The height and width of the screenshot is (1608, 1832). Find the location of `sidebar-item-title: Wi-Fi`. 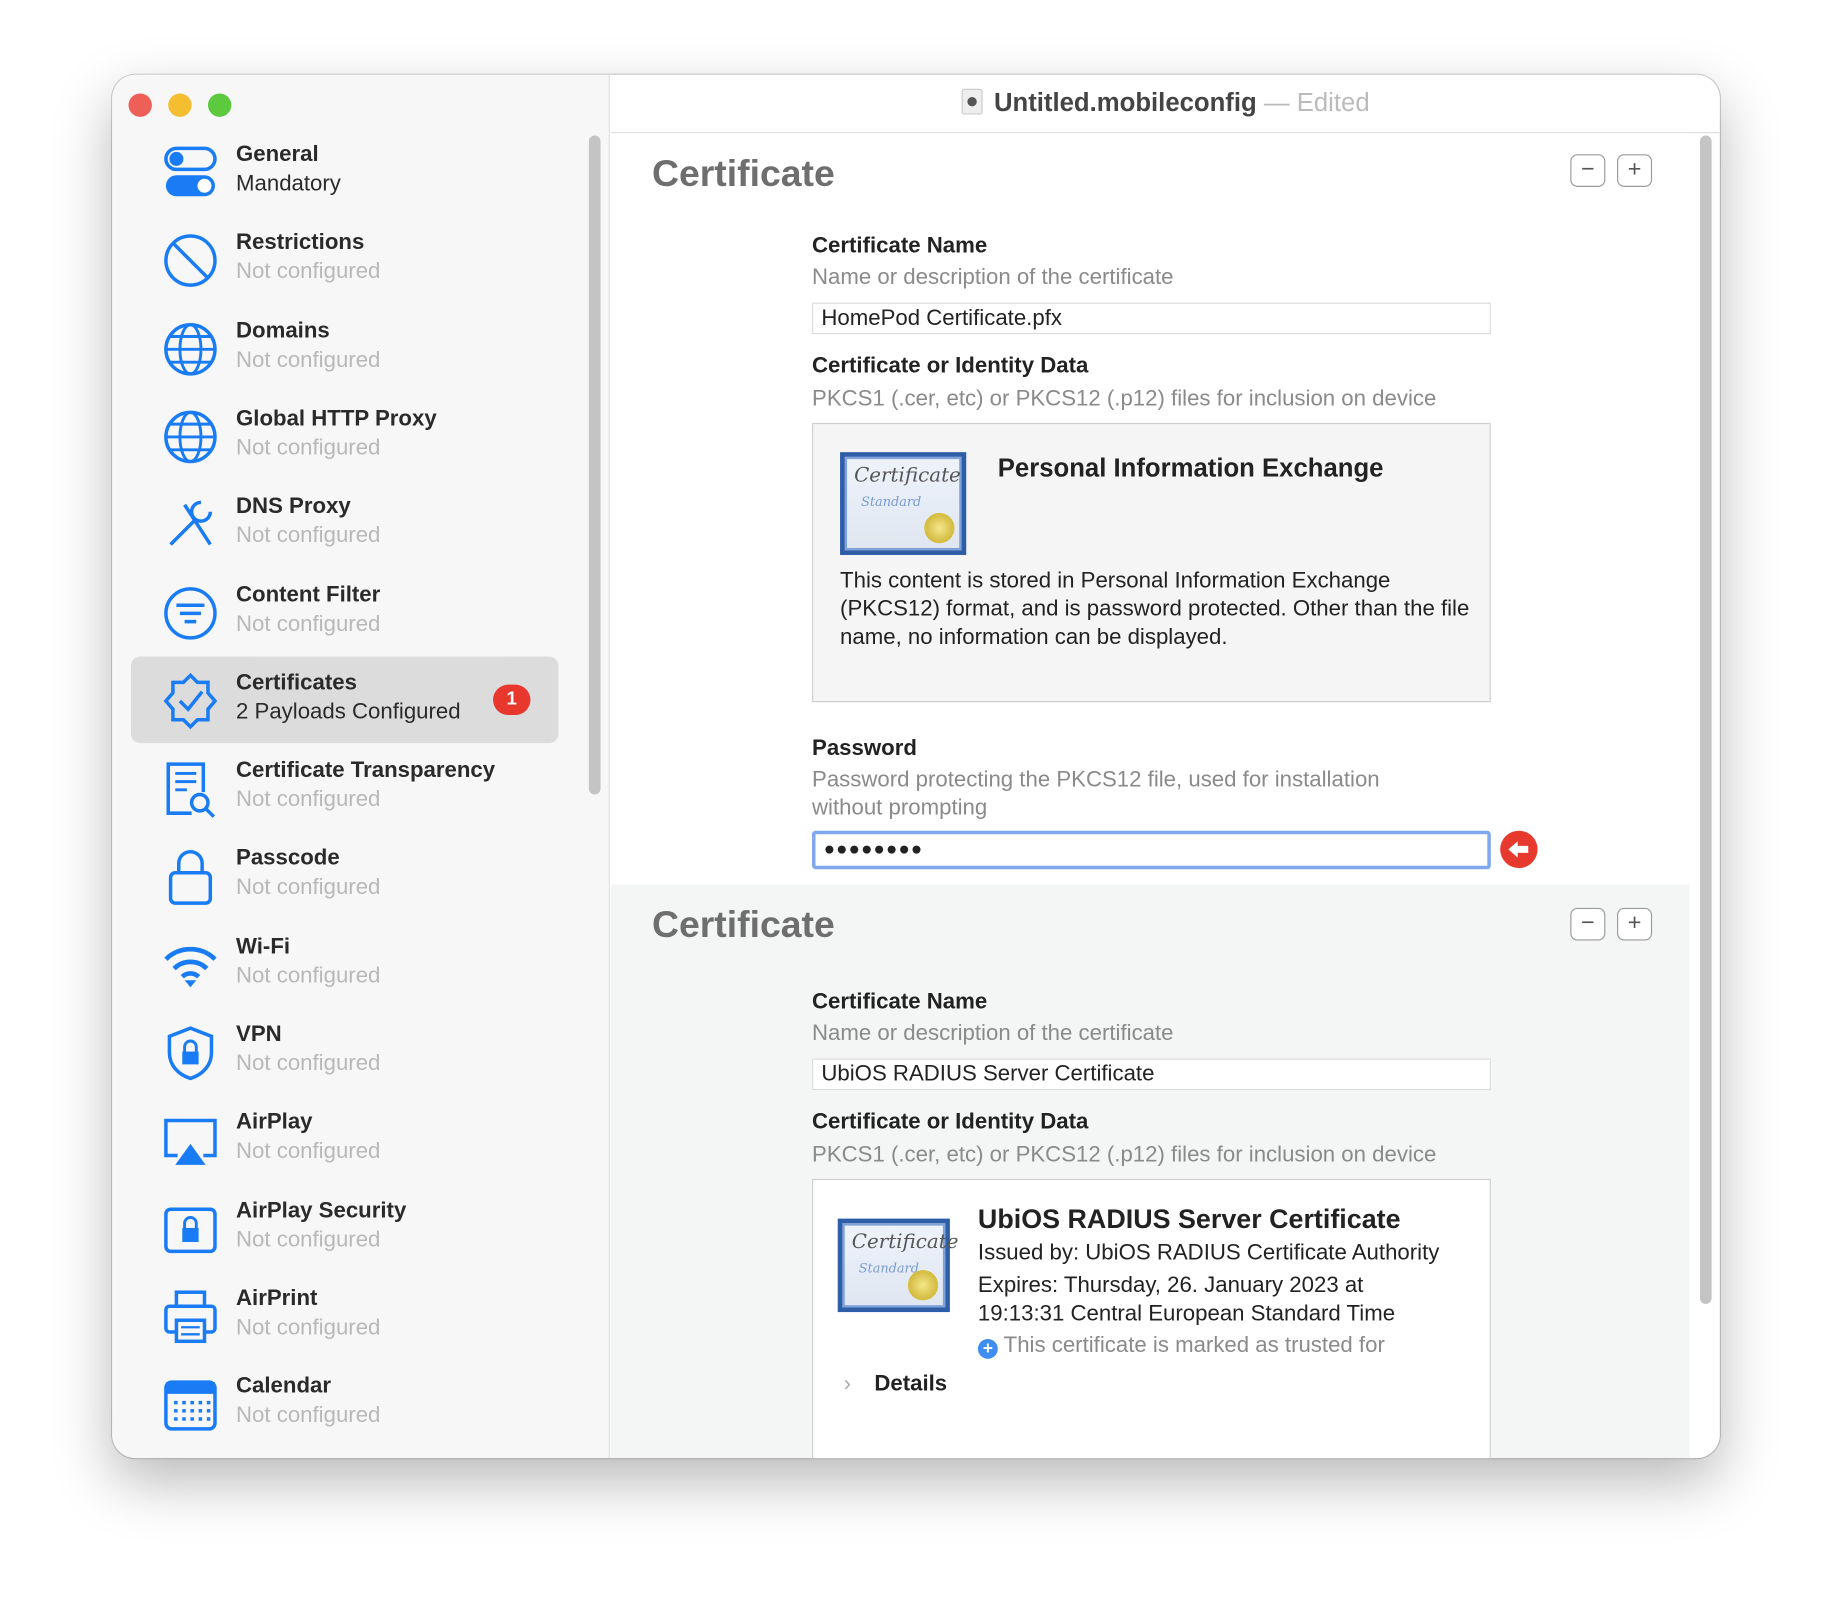

sidebar-item-title: Wi-Fi is located at coordinates (263, 946).